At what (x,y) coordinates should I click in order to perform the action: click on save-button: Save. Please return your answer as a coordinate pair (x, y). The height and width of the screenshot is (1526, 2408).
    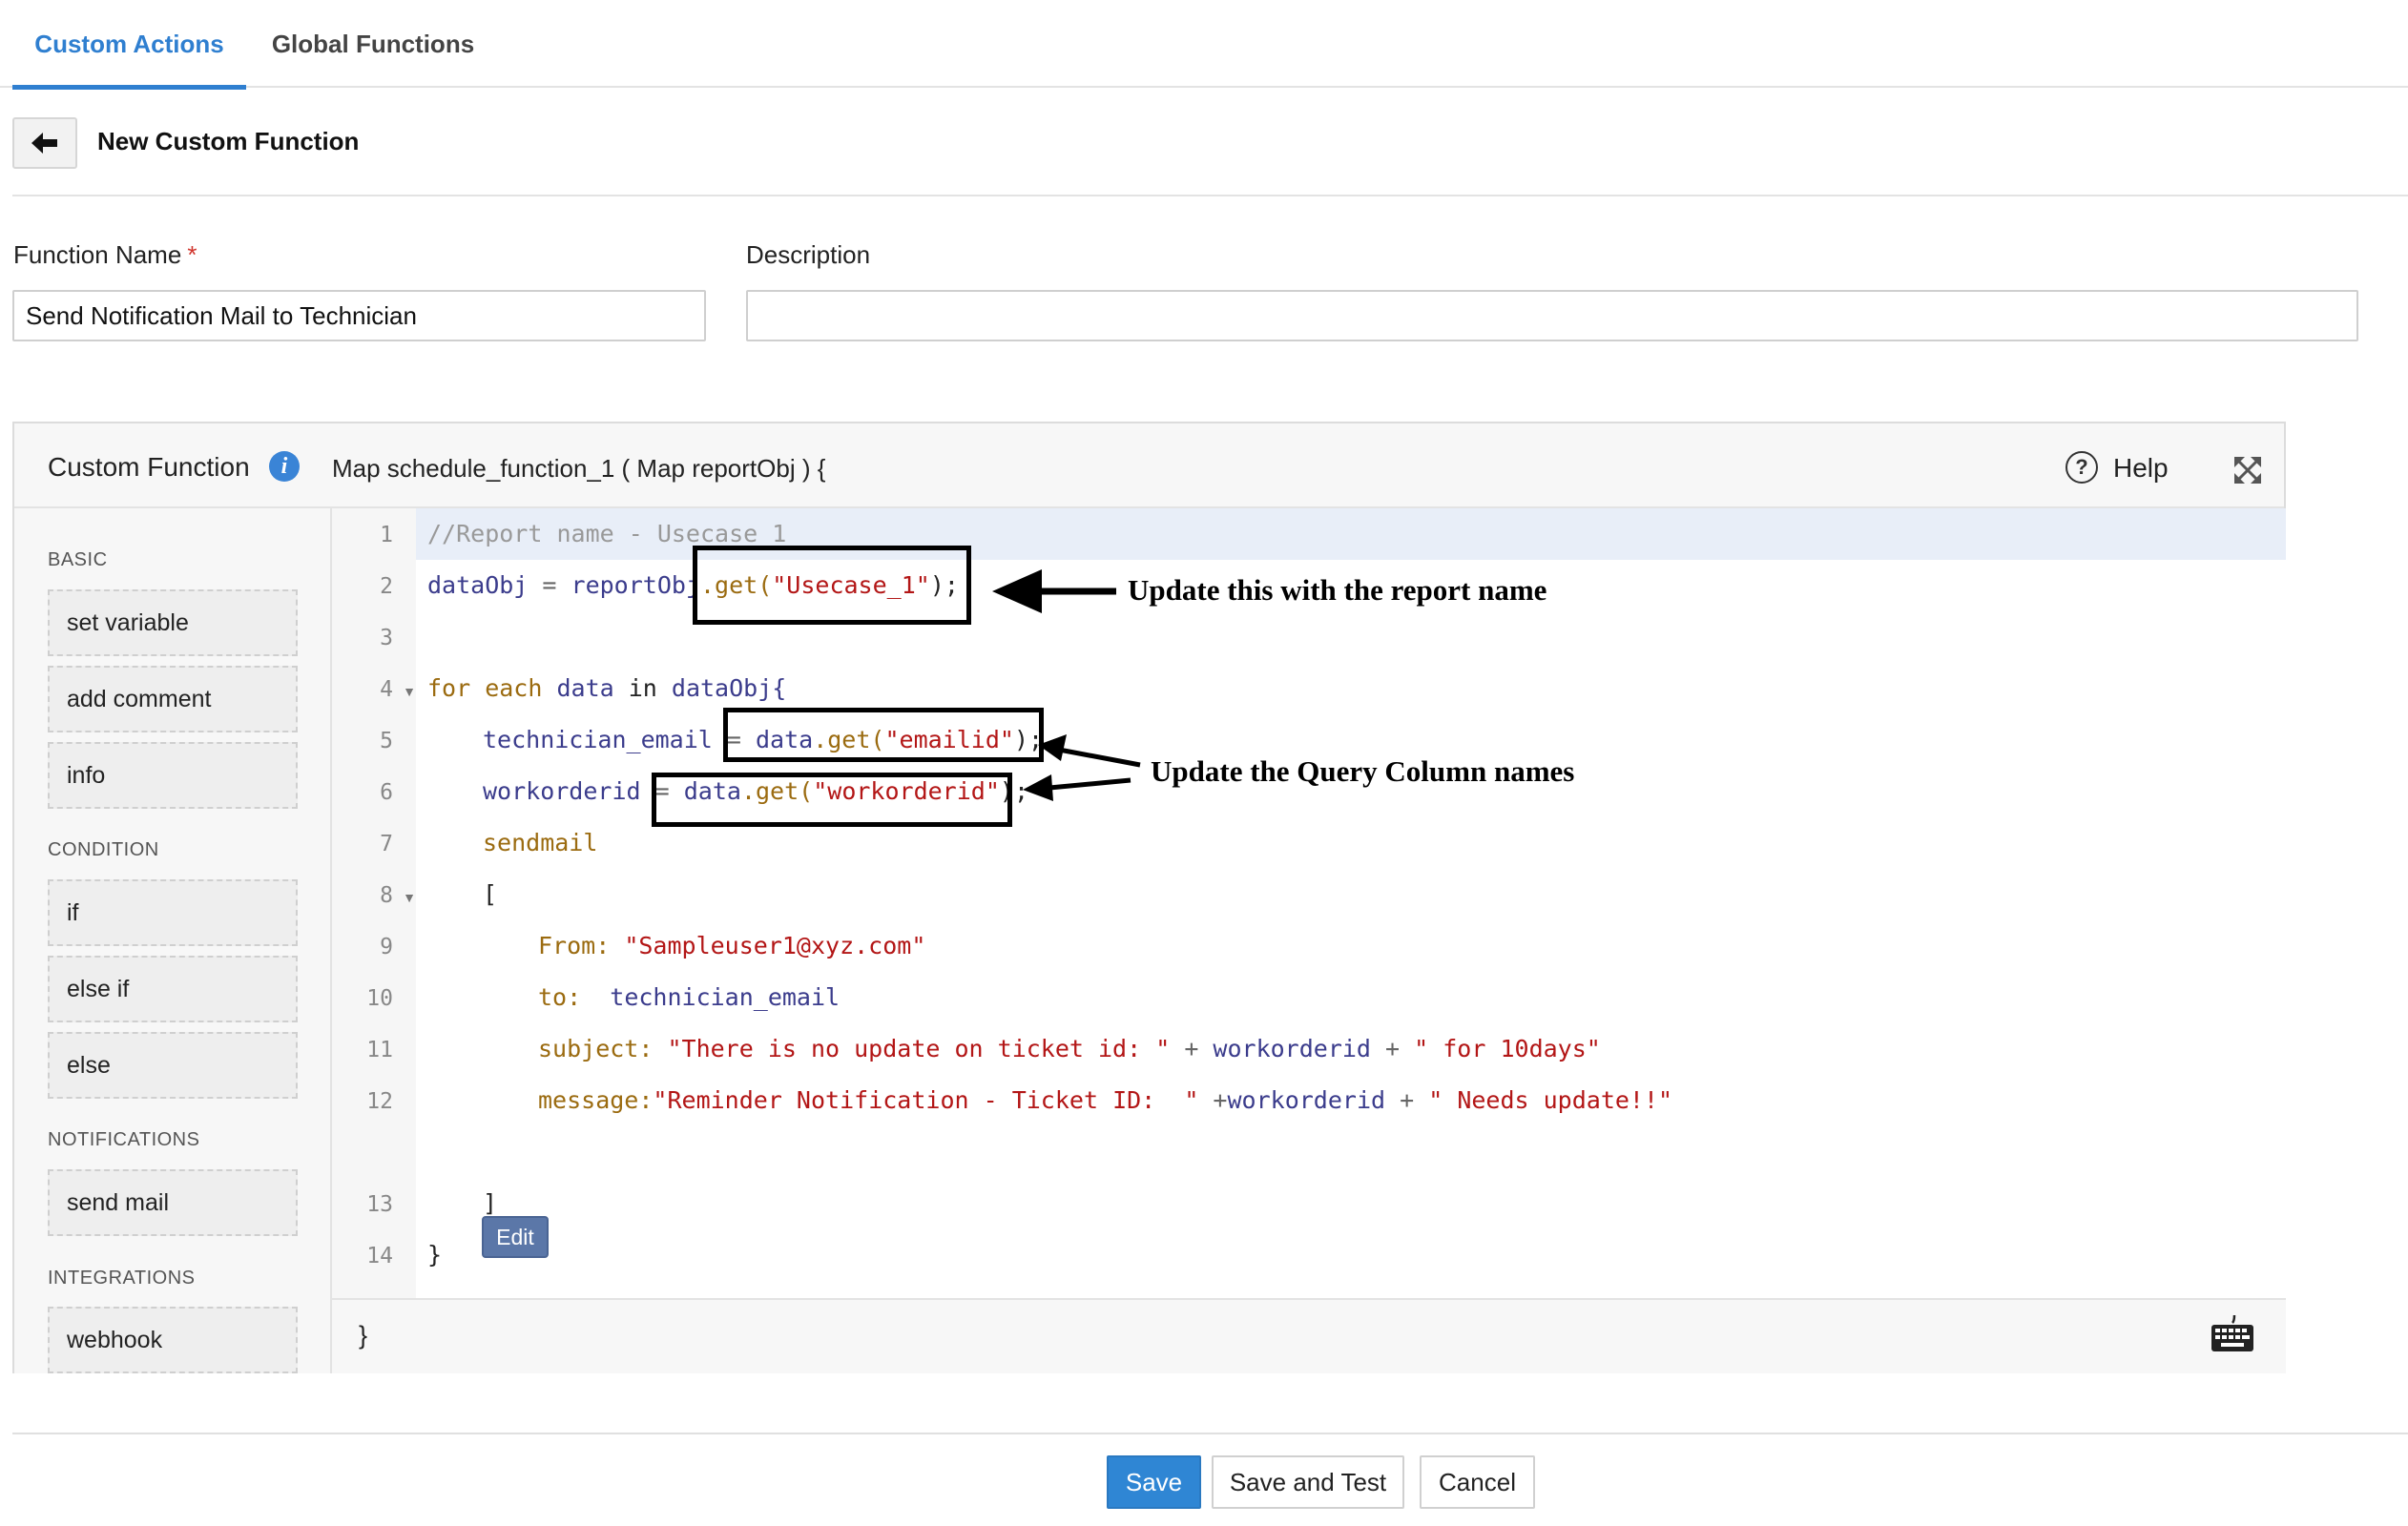
    Looking at the image, I should click on (1154, 1482).